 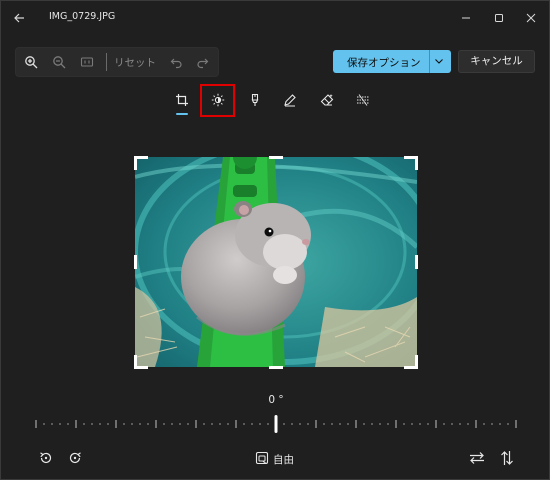 What do you see at coordinates (416, 163) in the screenshot?
I see `crop-handle-tr-v` at bounding box center [416, 163].